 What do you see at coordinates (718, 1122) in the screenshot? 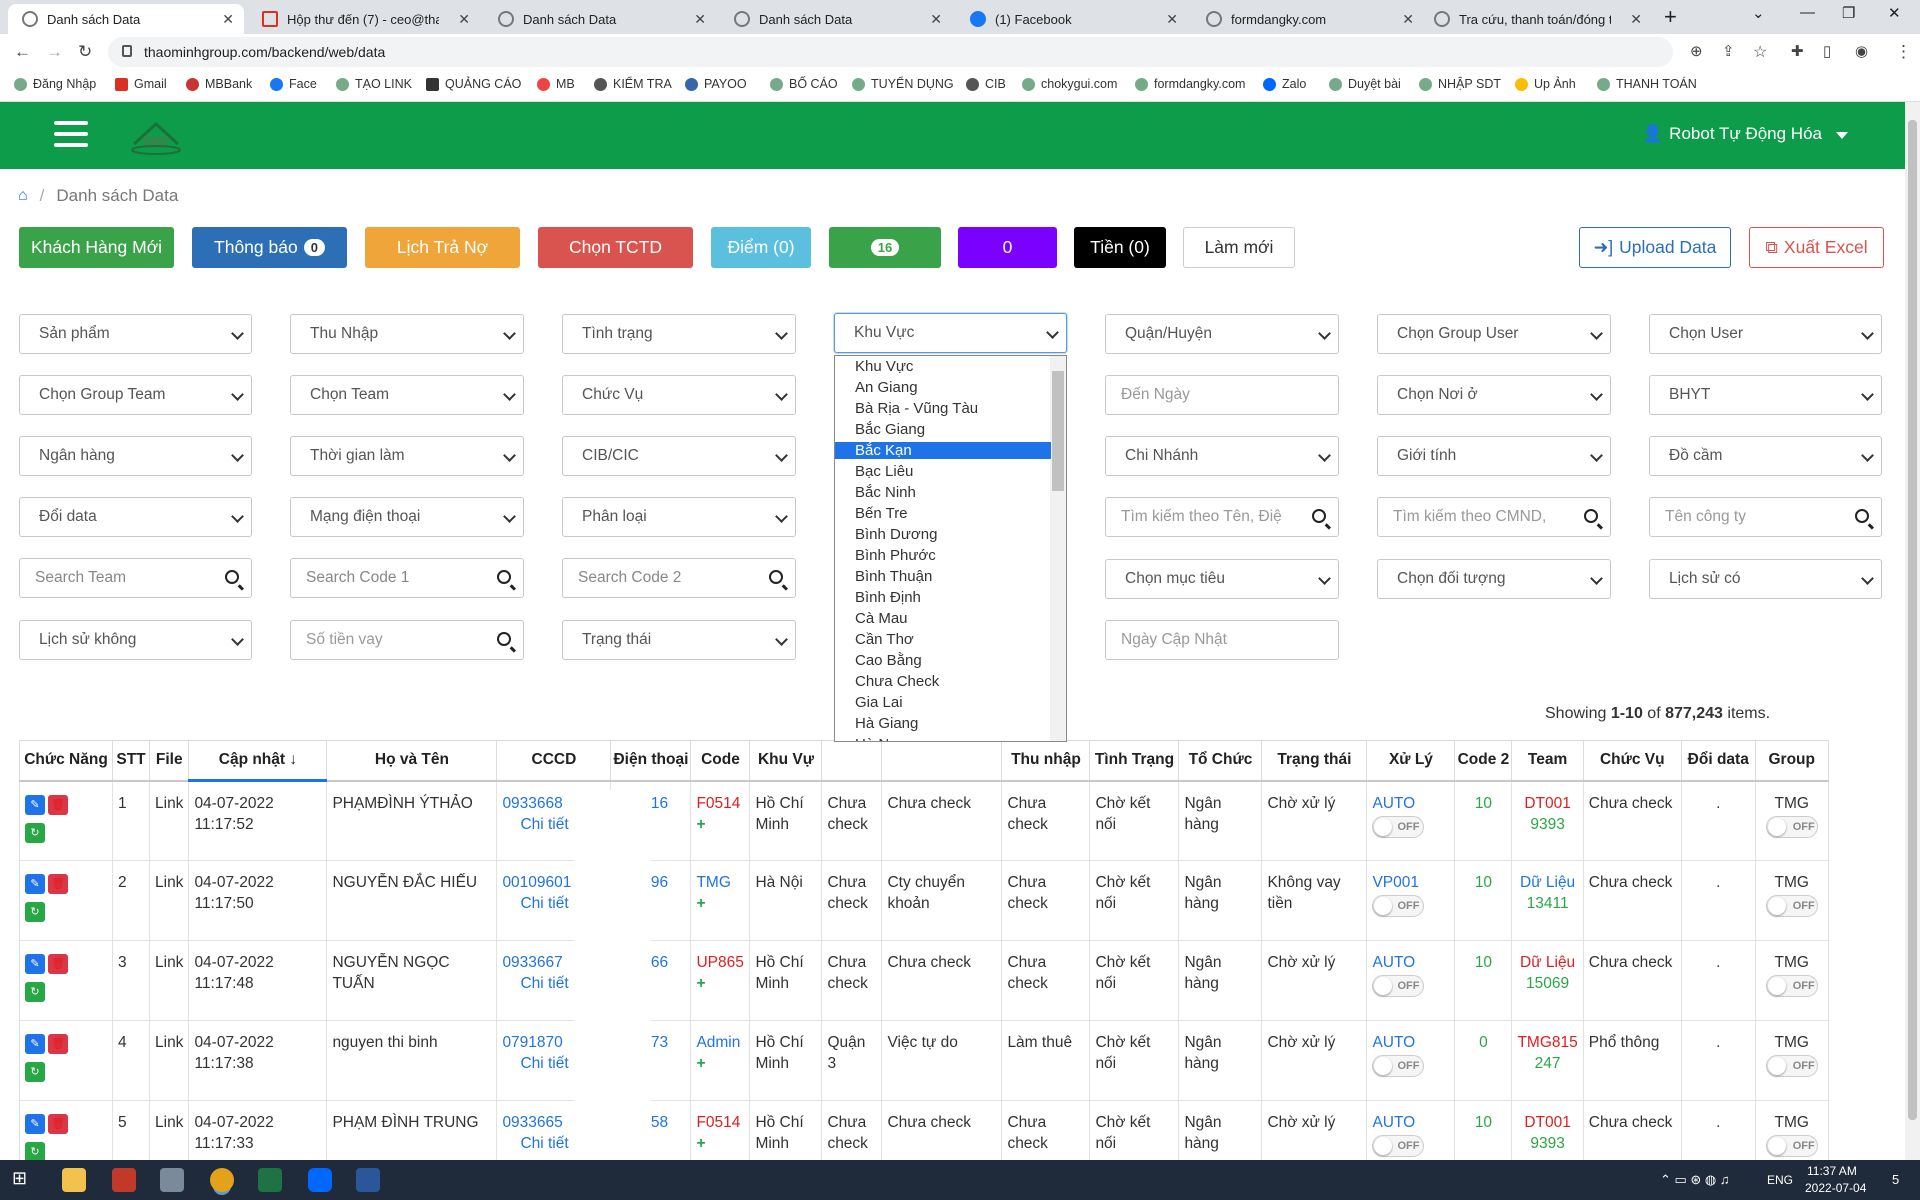
I see `code-value: F0514` at bounding box center [718, 1122].